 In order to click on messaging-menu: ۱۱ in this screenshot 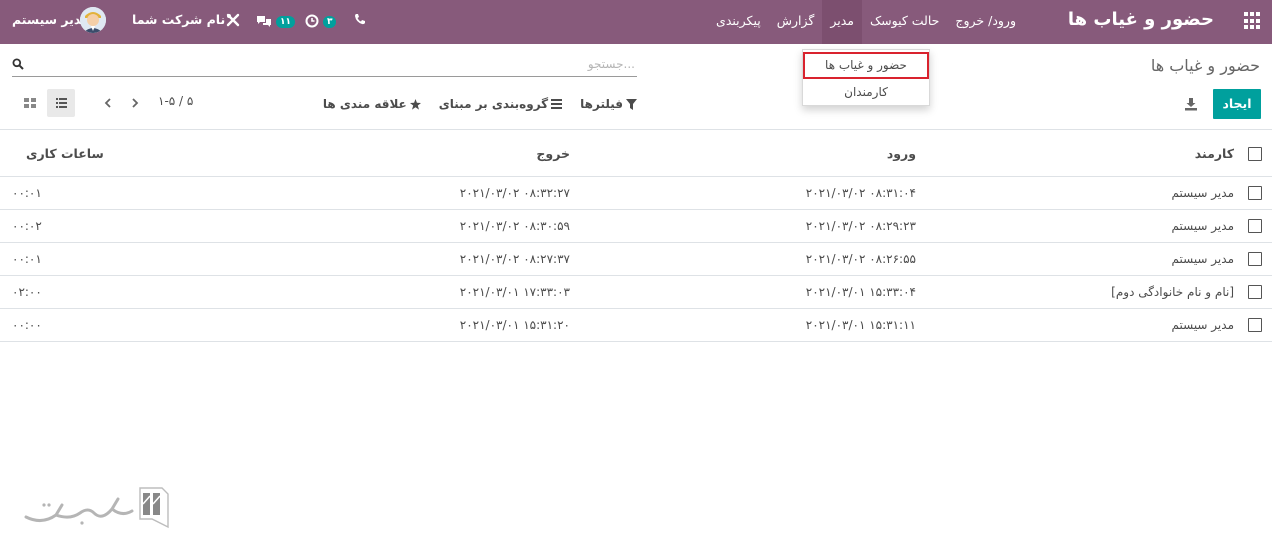, I will do `click(275, 20)`.